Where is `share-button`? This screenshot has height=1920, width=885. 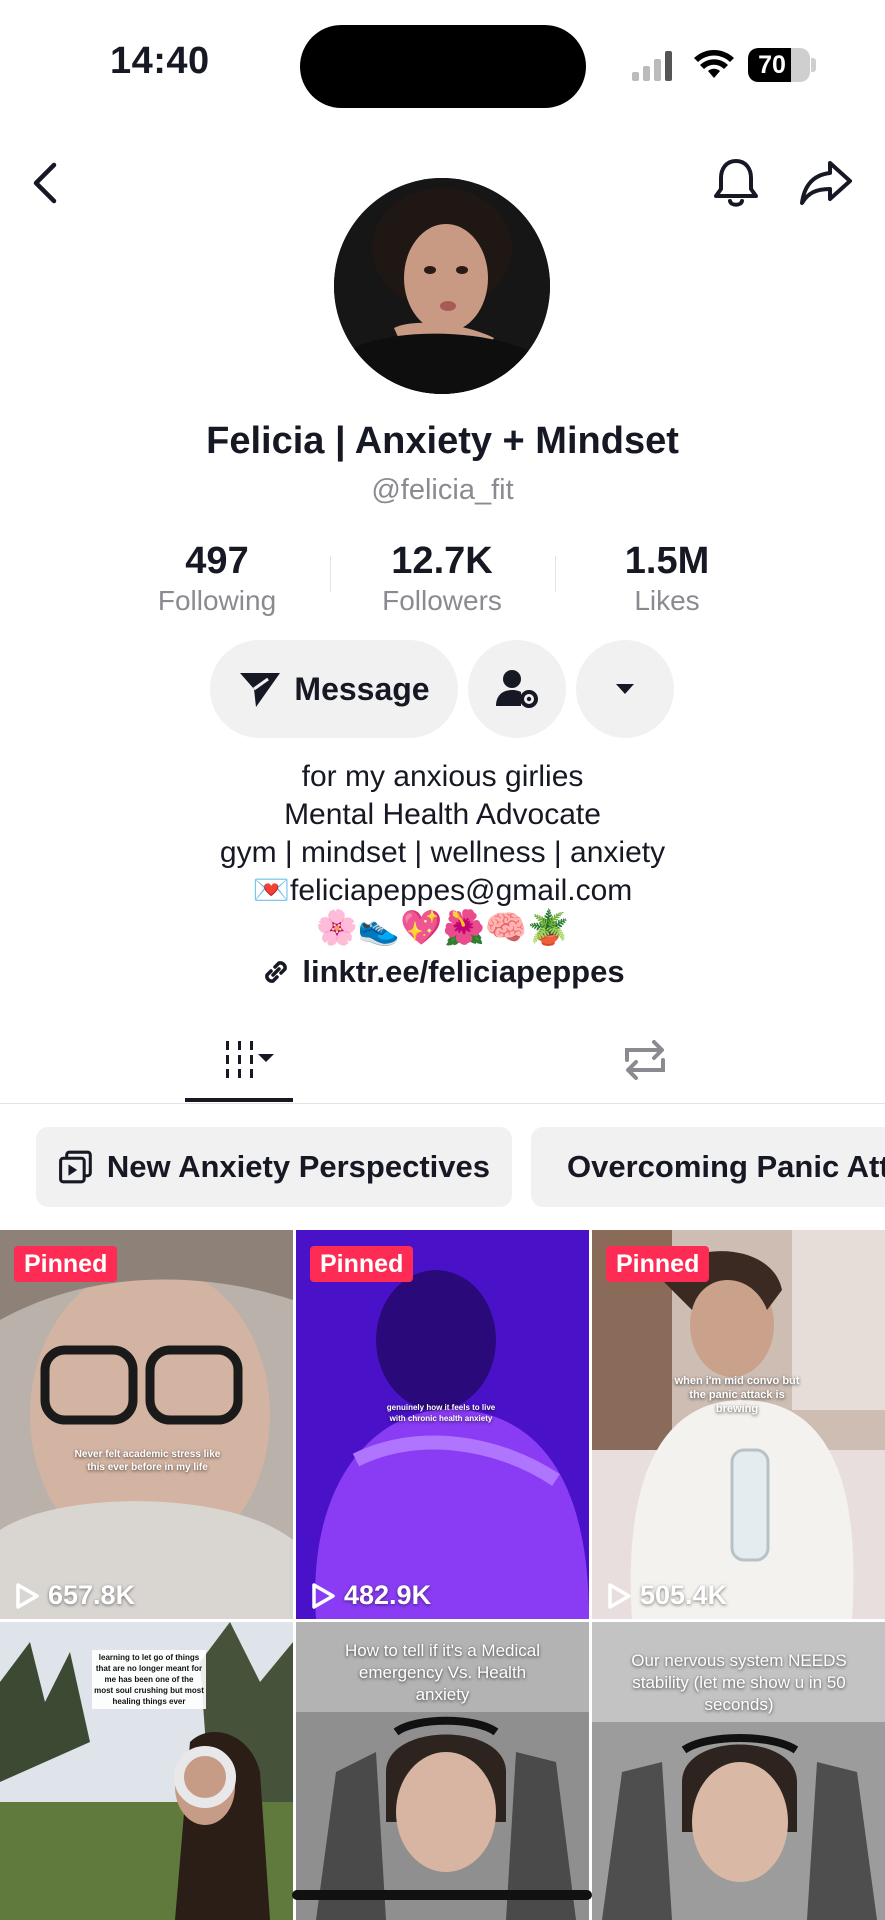
share-button is located at coordinates (826, 183).